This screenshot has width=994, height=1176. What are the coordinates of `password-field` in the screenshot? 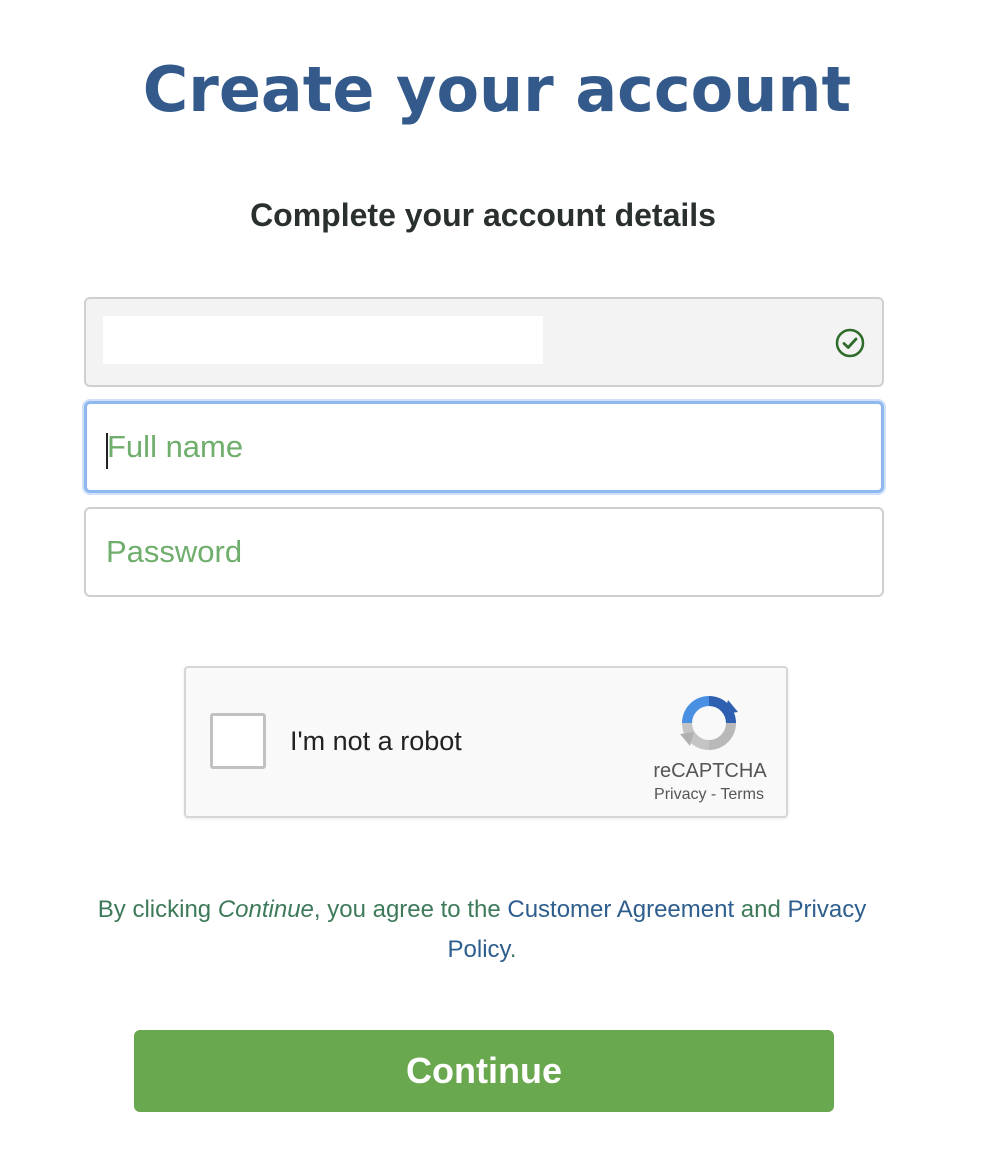 It's located at (484, 552).